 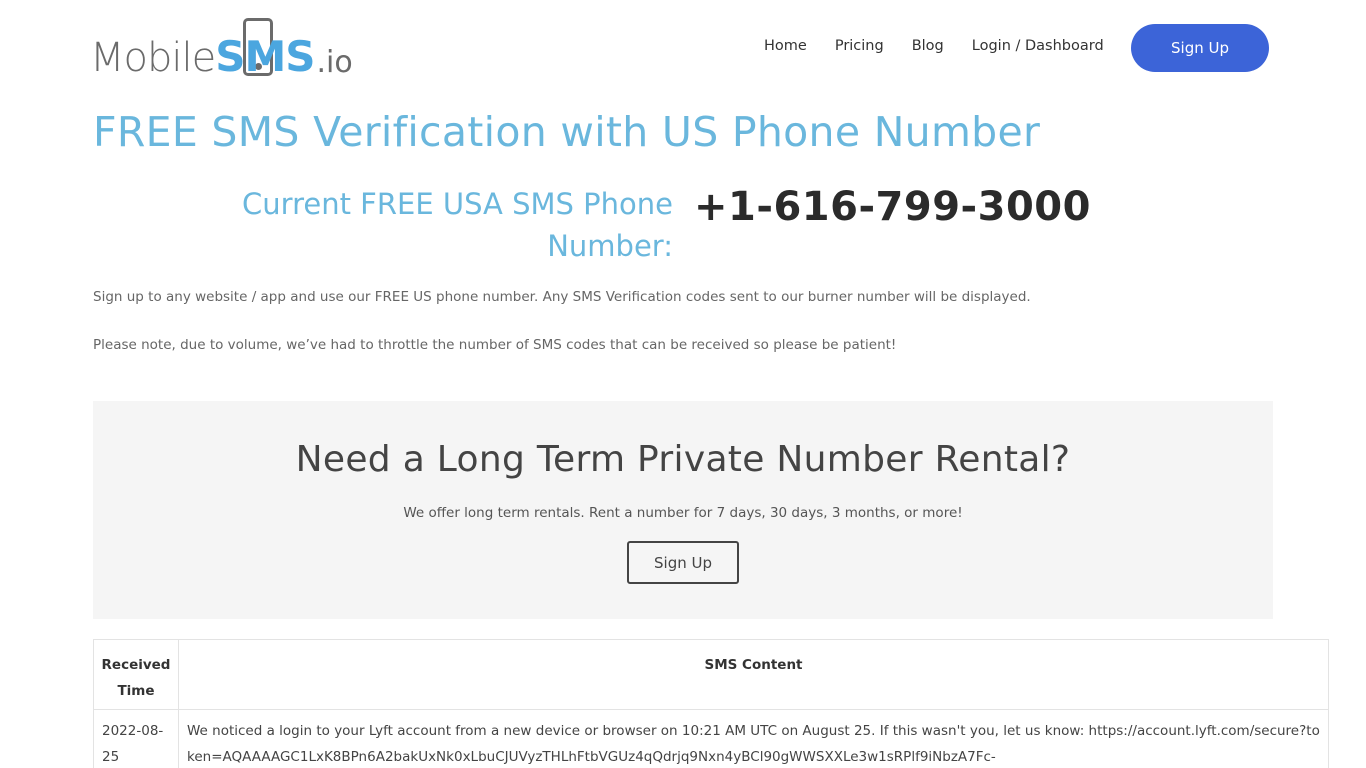 I want to click on nav-pricing: Pricing, so click(x=859, y=46).